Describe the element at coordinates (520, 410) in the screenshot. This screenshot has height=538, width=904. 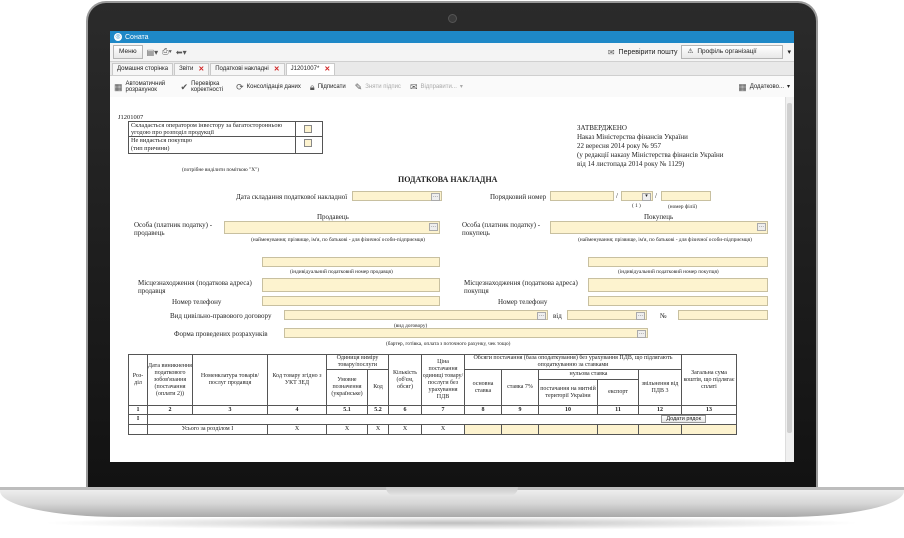
I see `col-num: 9` at that location.